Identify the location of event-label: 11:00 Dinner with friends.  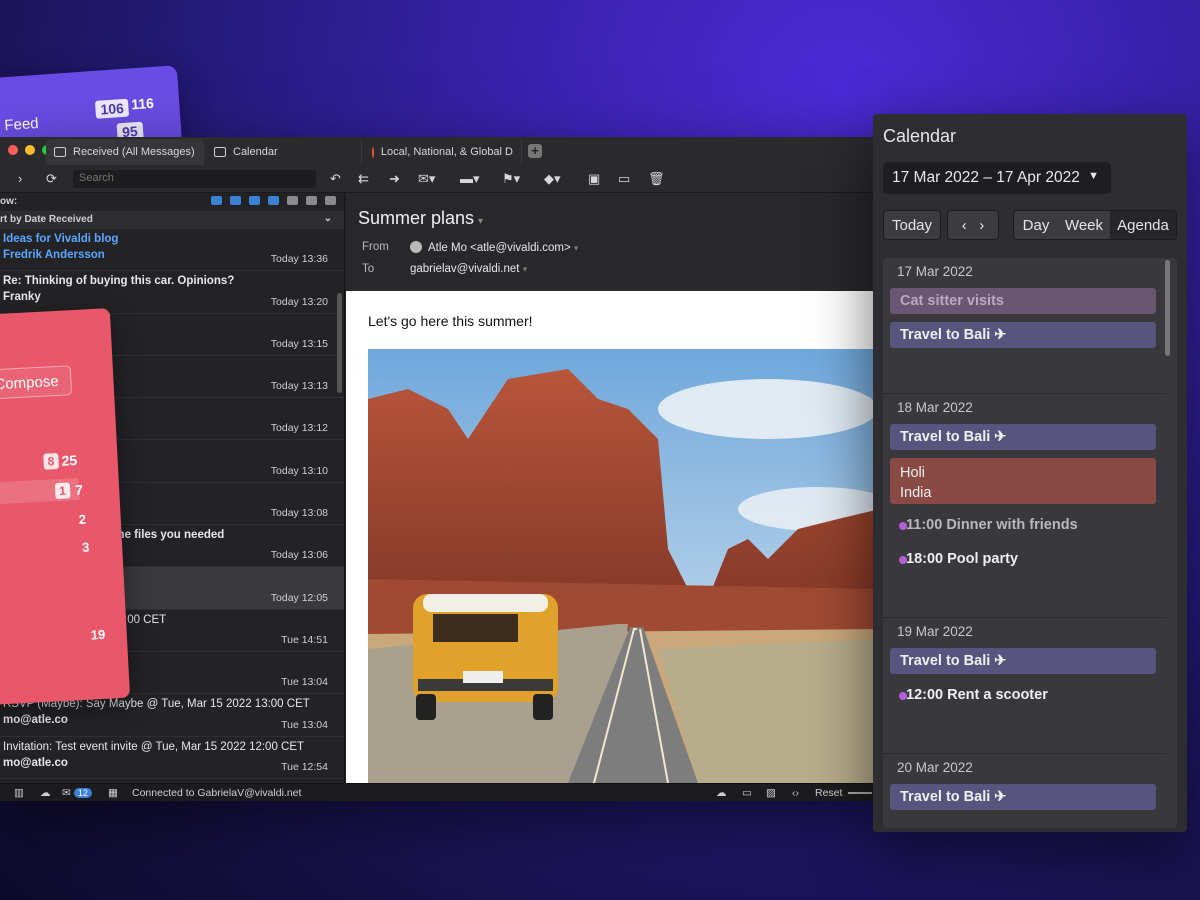
(992, 525).